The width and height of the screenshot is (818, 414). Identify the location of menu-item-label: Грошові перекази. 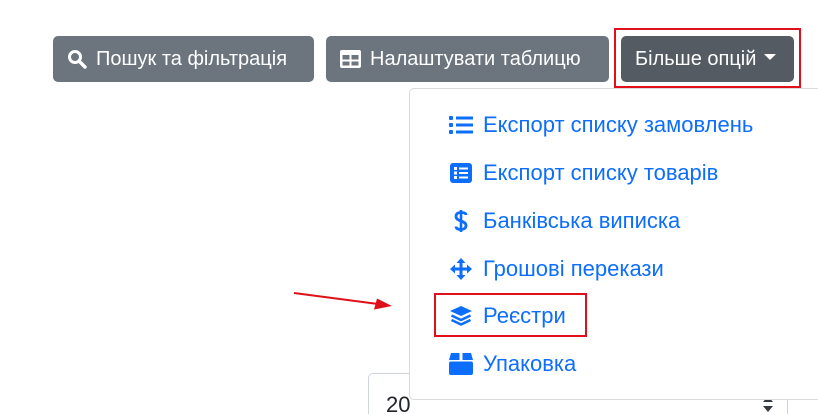
(573, 268).